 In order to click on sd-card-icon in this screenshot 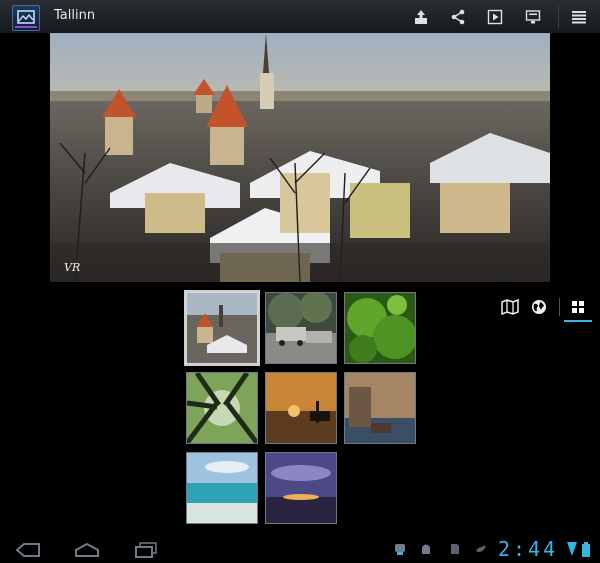, I will do `click(455, 549)`.